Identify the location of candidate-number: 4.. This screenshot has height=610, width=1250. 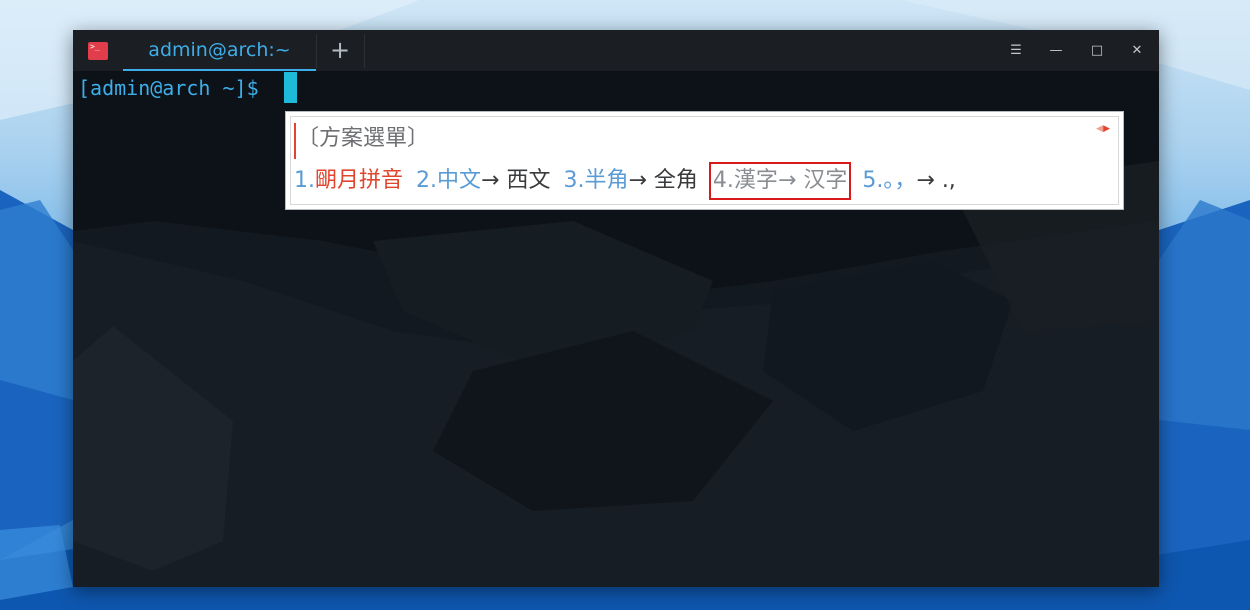
(723, 180).